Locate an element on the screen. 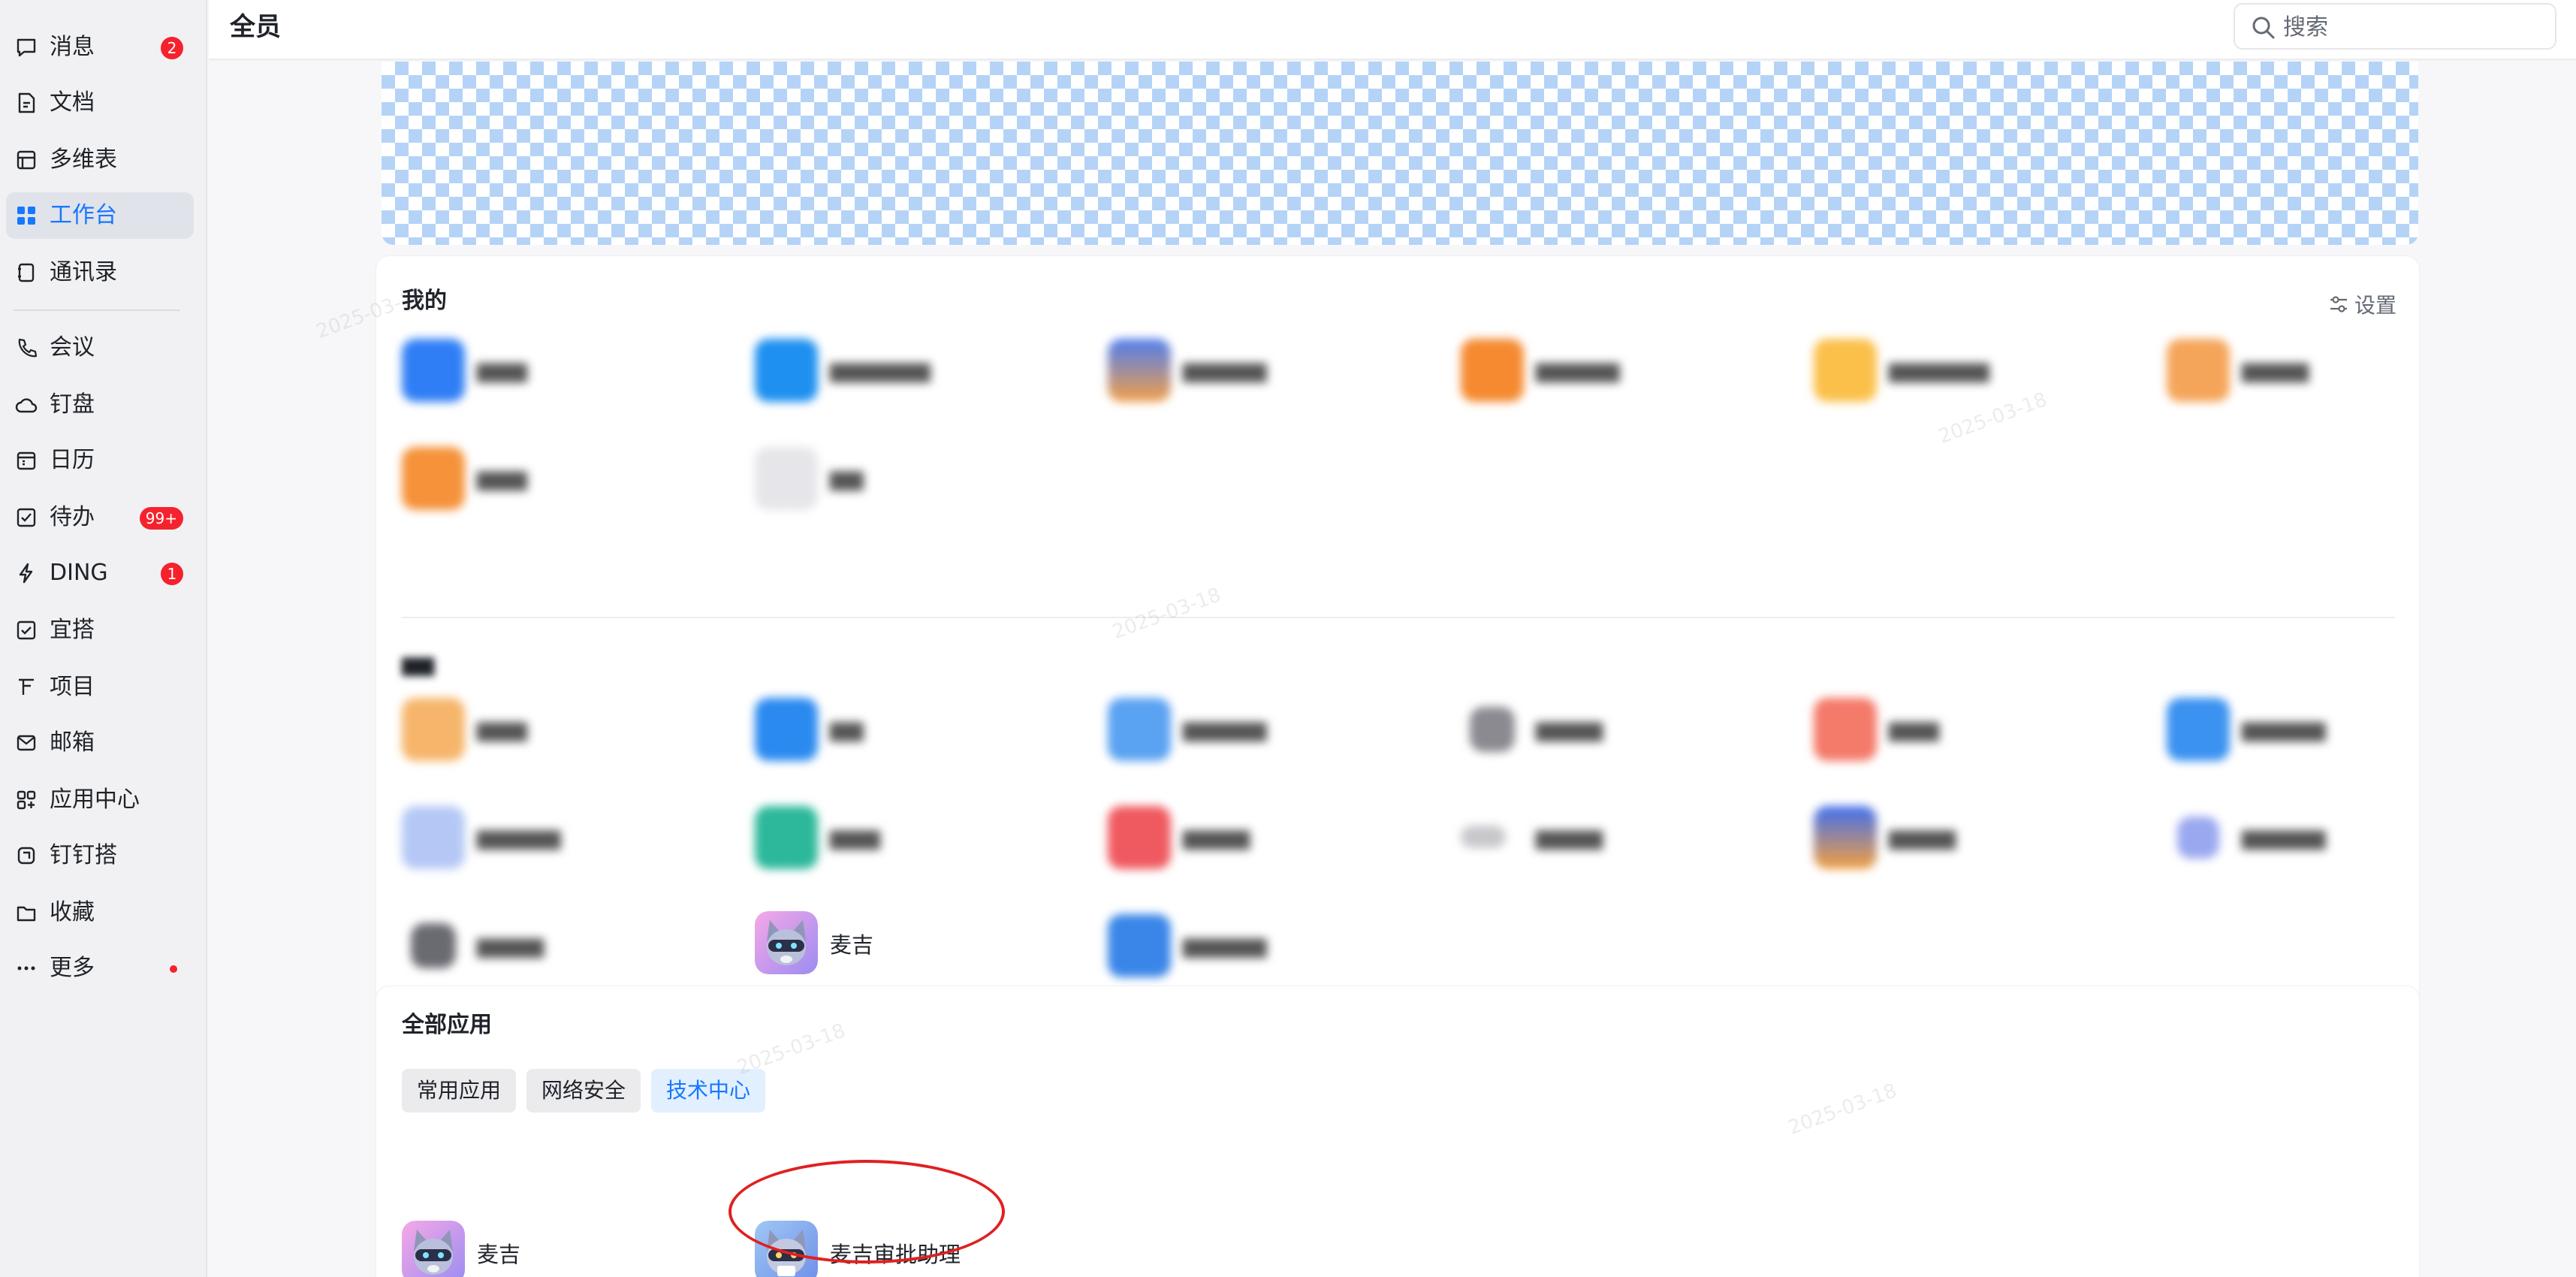 The height and width of the screenshot is (1277, 2576). all-apps-title: 全部应用 is located at coordinates (447, 1025).